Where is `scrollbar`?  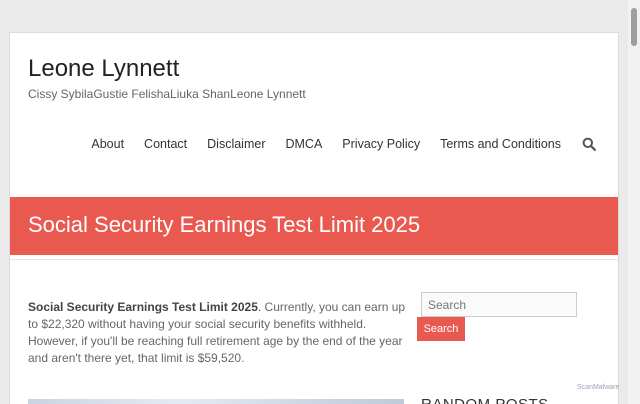 scrollbar is located at coordinates (634, 202).